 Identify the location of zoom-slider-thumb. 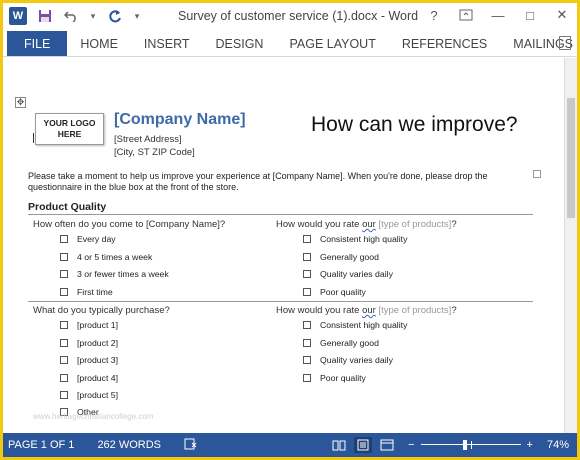
(464, 445).